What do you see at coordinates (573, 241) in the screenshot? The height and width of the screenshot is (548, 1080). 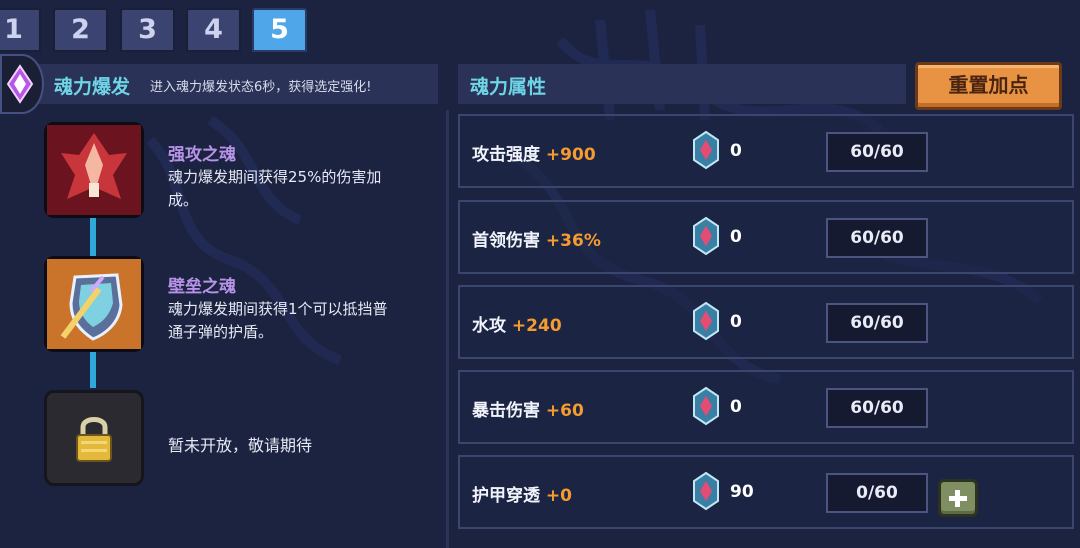 I see `attribute-bonus: +36%` at bounding box center [573, 241].